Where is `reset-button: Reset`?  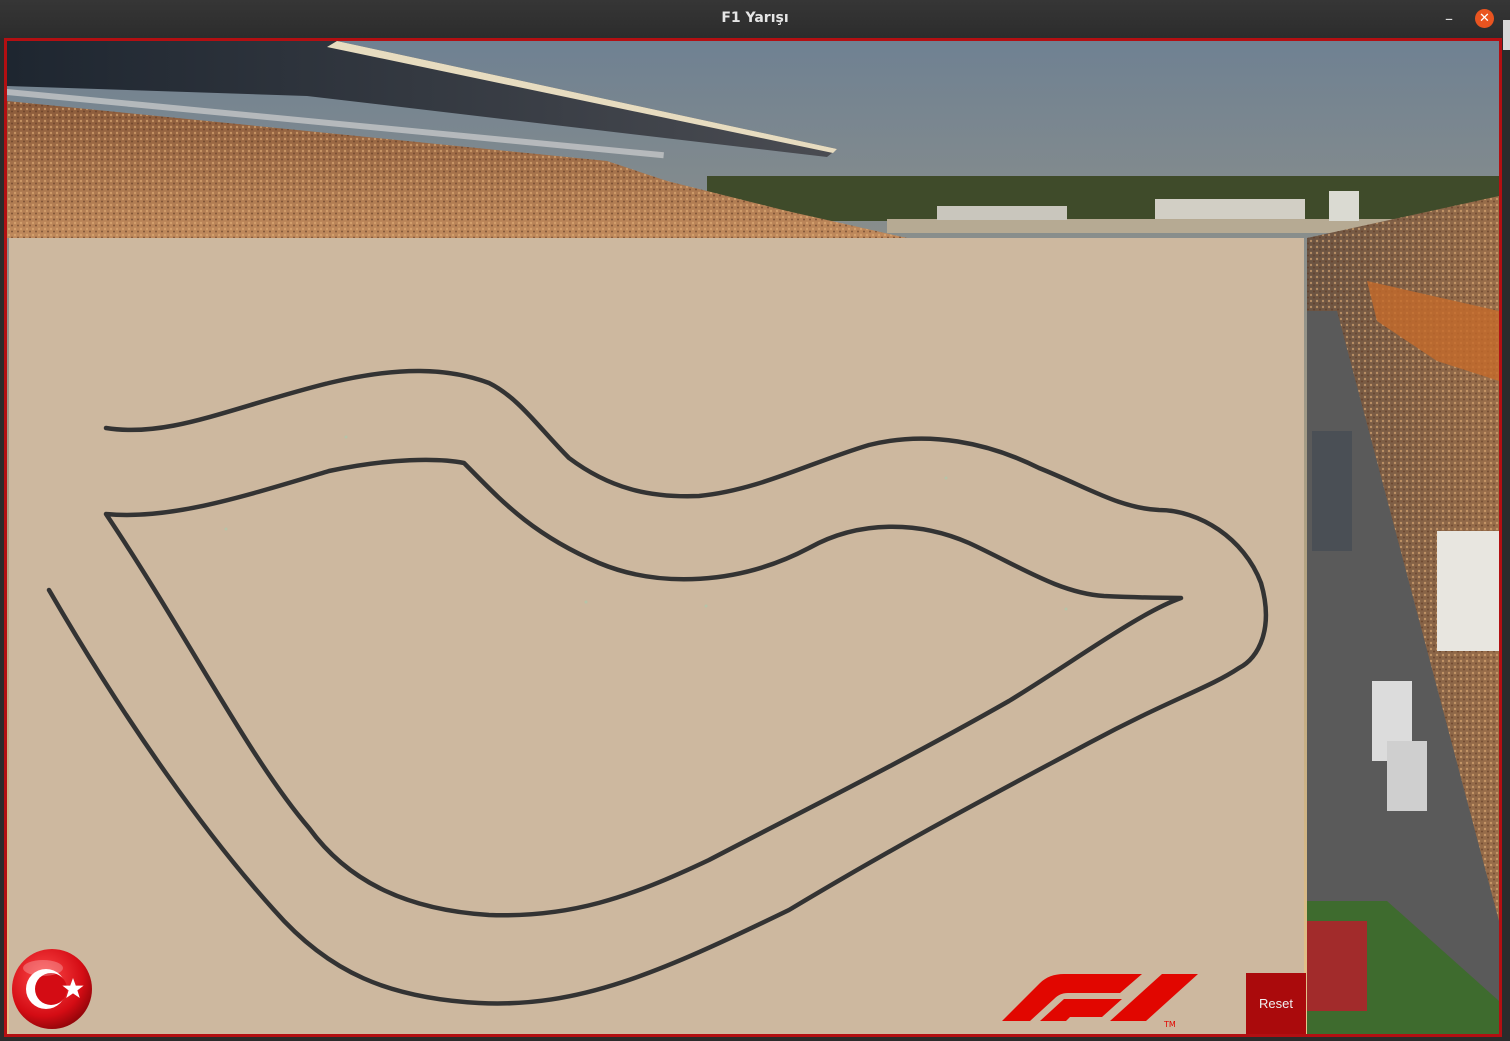 reset-button: Reset is located at coordinates (1276, 1003).